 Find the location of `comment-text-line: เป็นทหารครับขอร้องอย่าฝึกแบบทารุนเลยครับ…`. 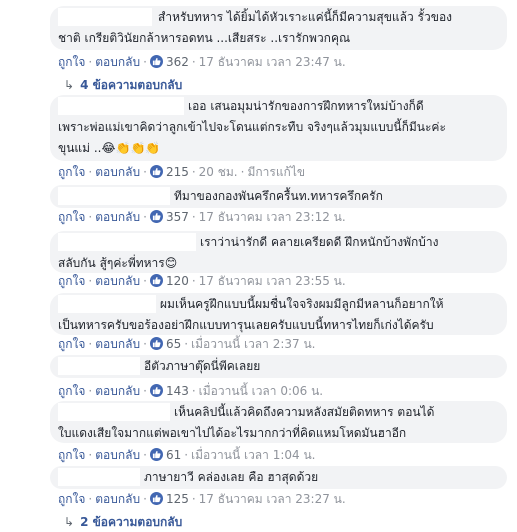

comment-text-line: เป็นทหารครับขอร้องอย่าฝึกแบบทารุนเลยครับ… is located at coordinates (246, 325).